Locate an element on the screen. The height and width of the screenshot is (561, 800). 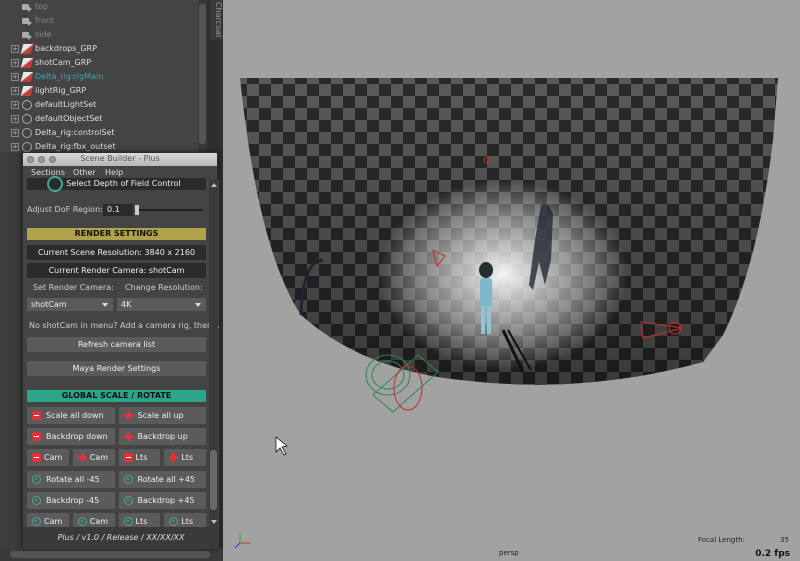
rotate-all-45-rotate-button: Rotate all -45 is located at coordinates (71, 479).